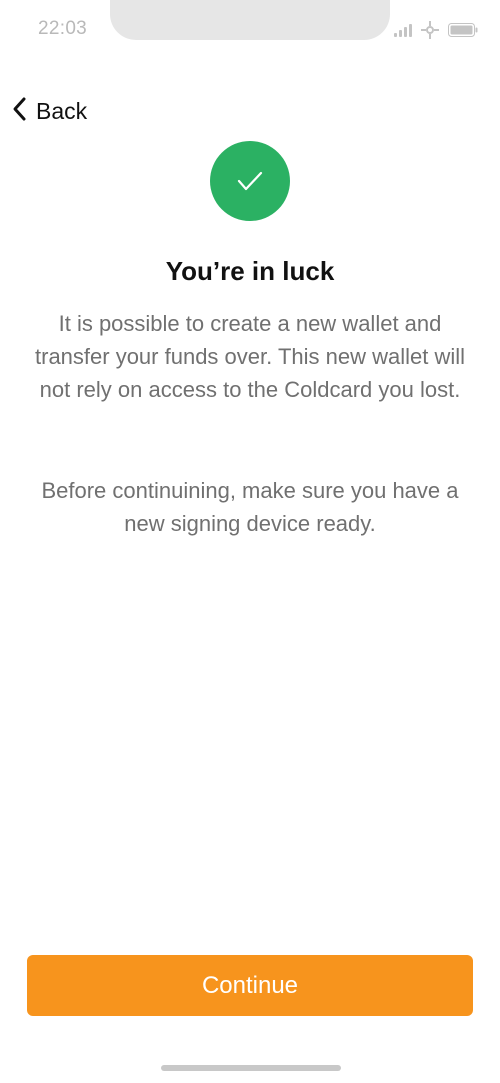  Describe the element at coordinates (463, 30) in the screenshot. I see `battery-icon` at that location.